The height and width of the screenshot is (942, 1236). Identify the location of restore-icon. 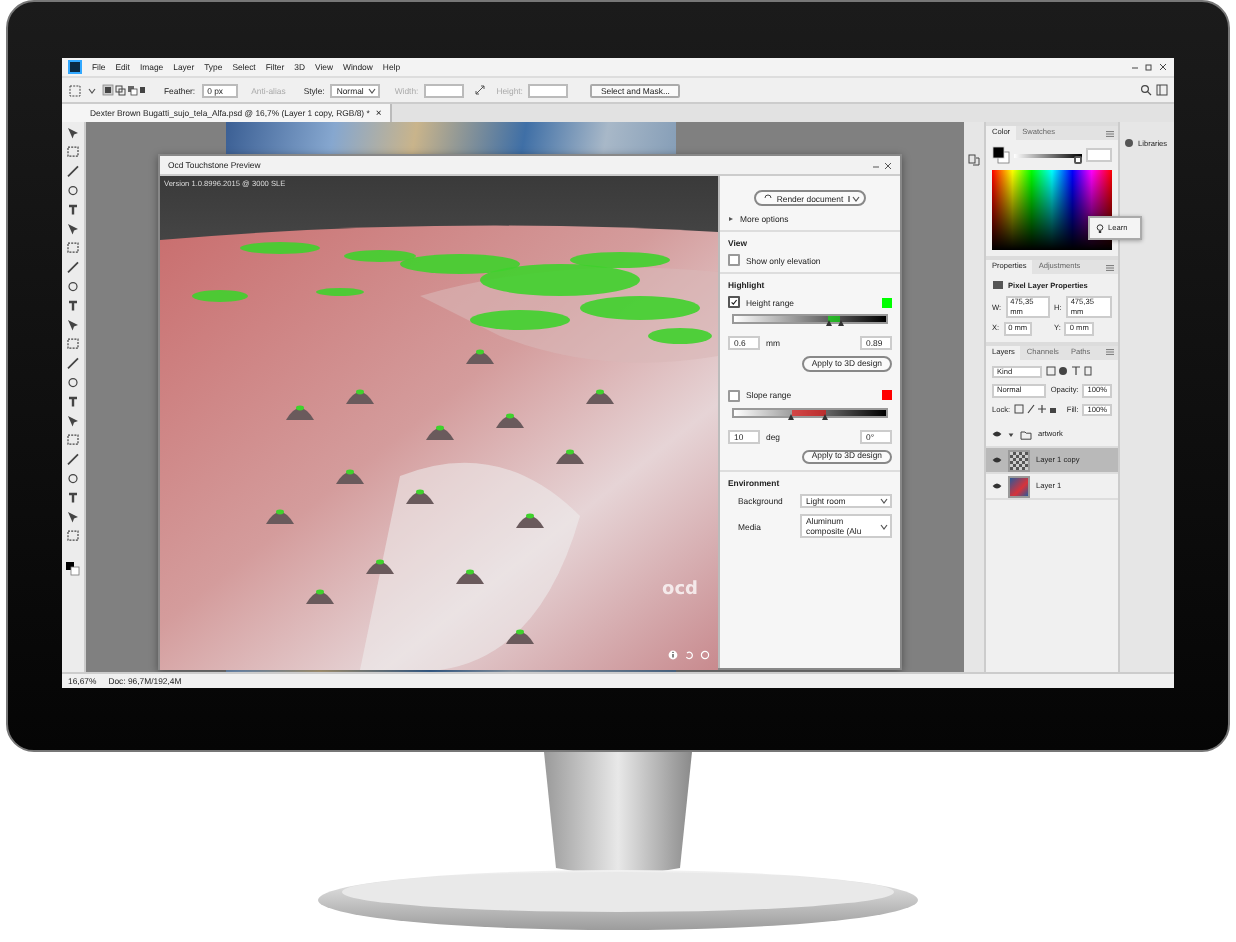
(1149, 67).